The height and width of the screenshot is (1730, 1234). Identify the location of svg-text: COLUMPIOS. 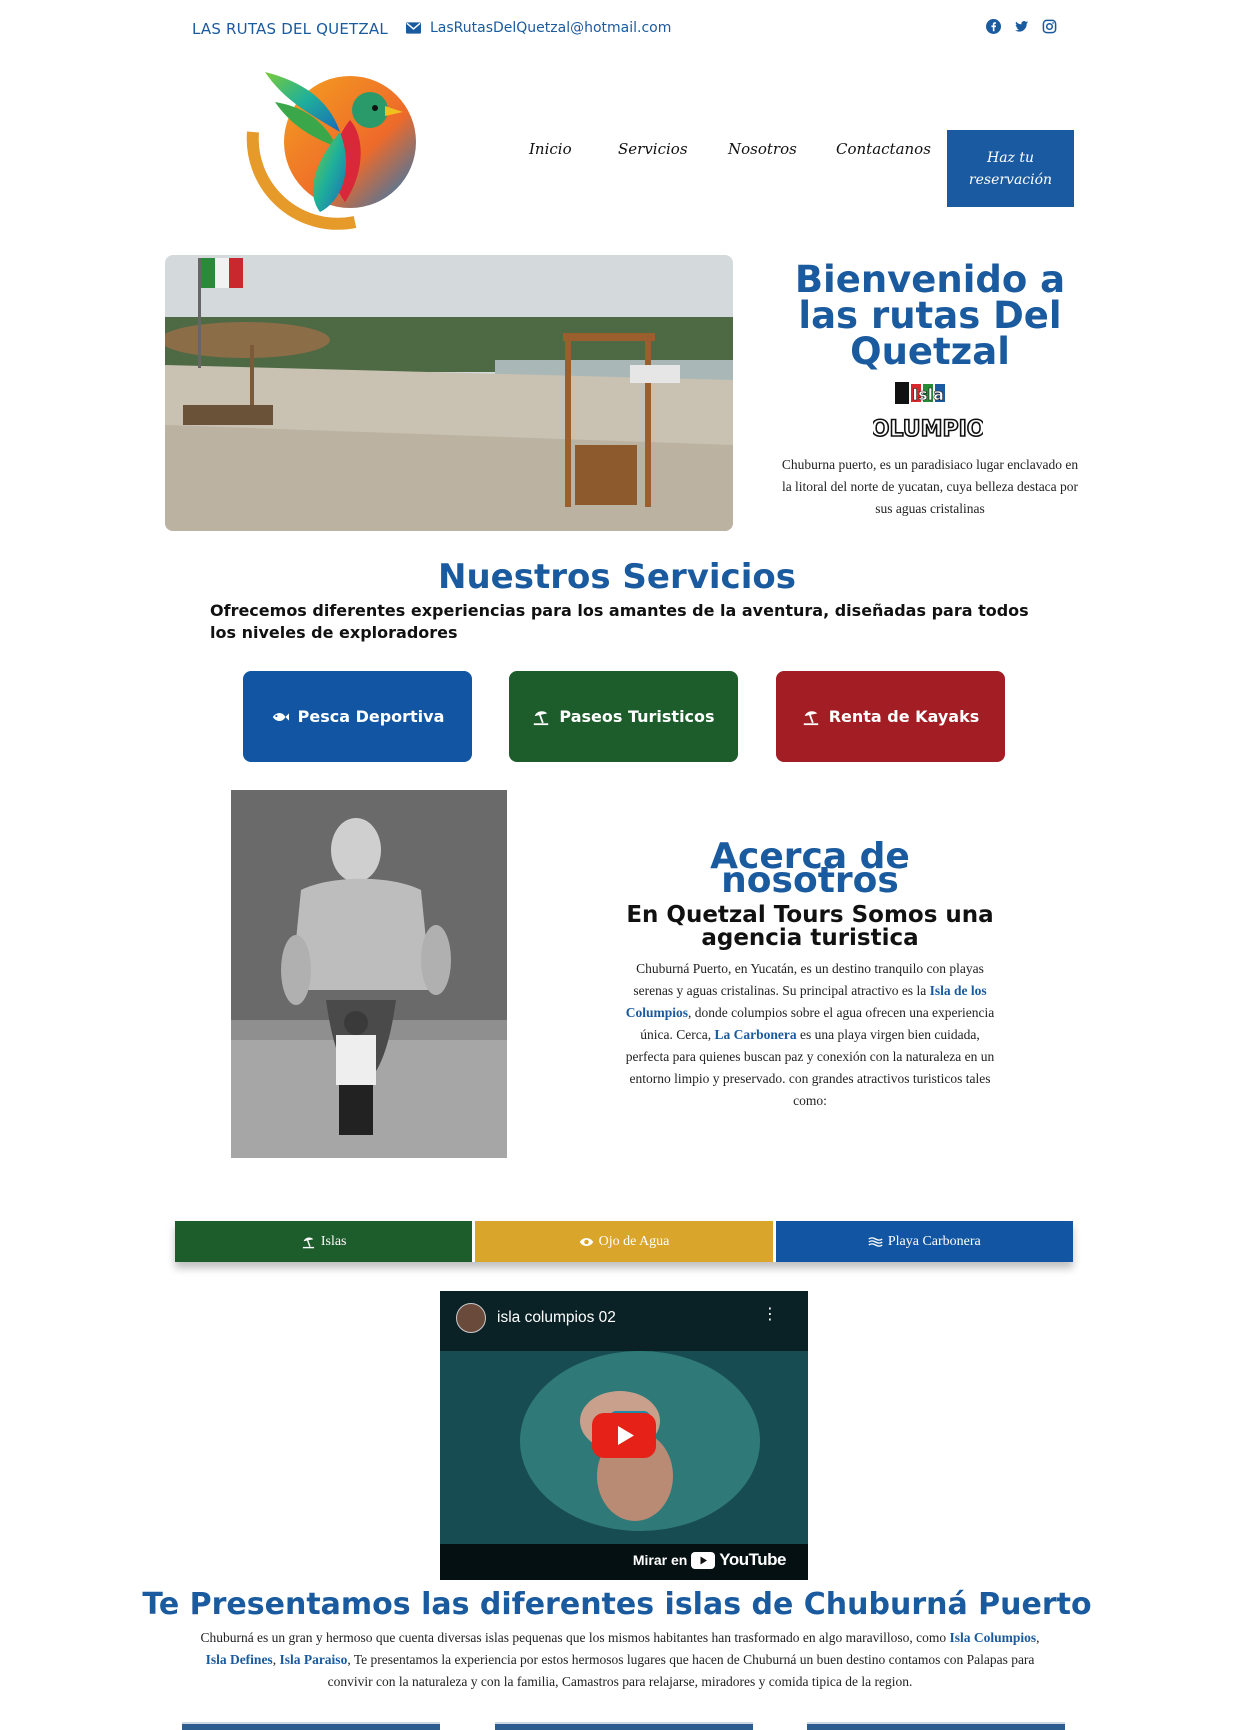
(928, 429).